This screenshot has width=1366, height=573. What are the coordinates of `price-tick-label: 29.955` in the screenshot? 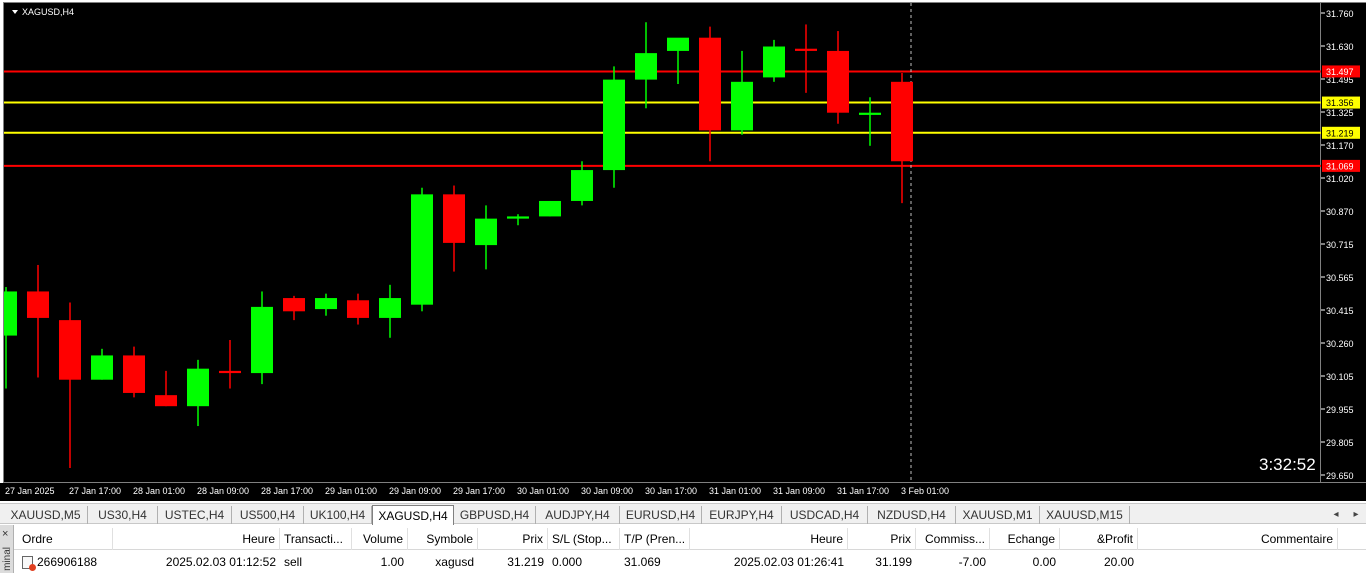 It's located at (1340, 410).